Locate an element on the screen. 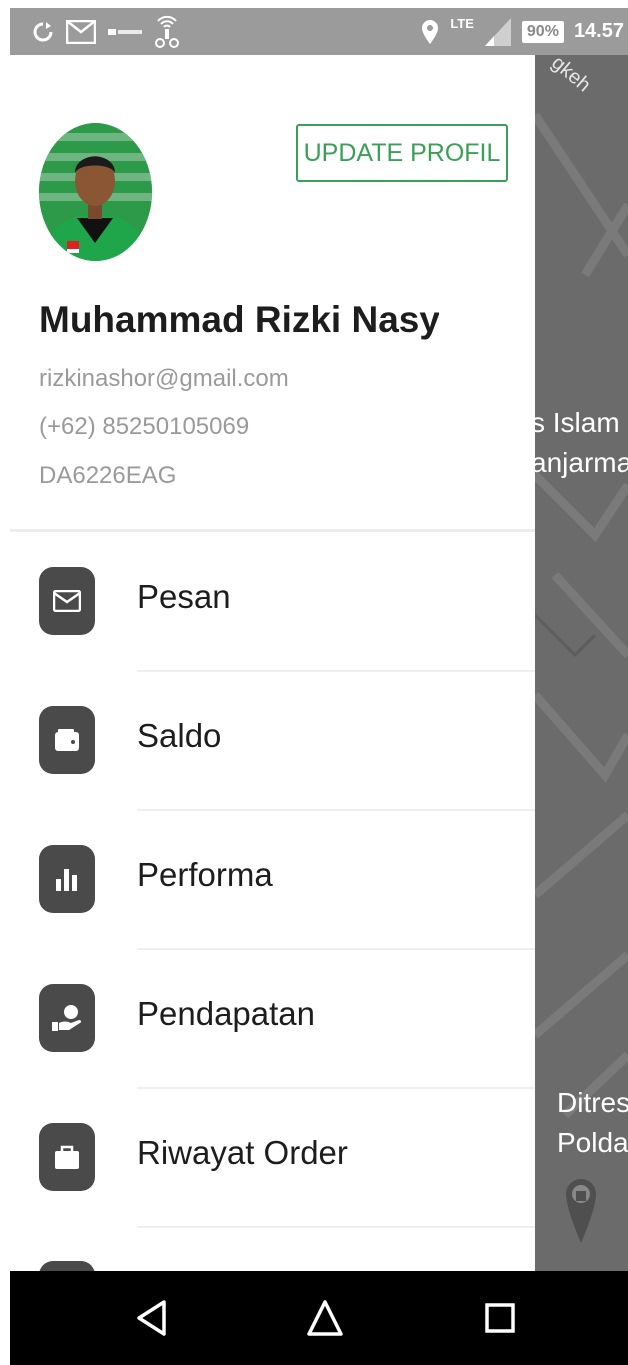  menu-item-partial is located at coordinates (272, 1249).